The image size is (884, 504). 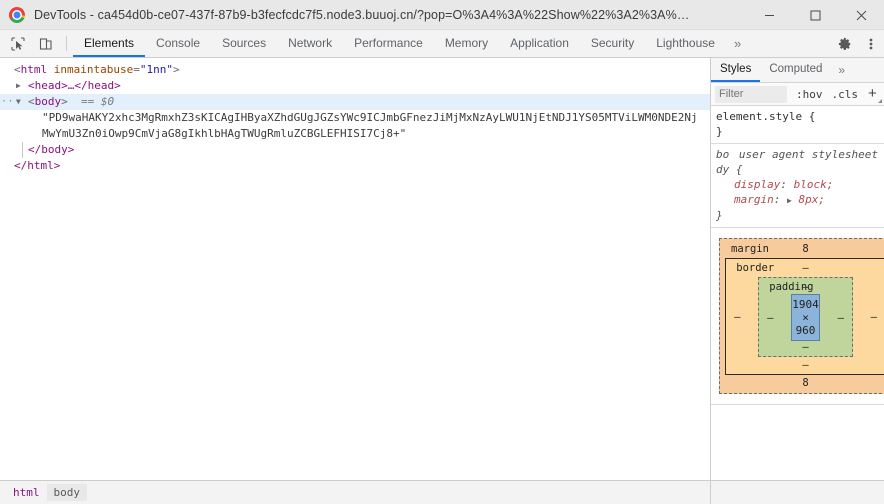 What do you see at coordinates (736, 70) in the screenshot?
I see `tab-styles: Styles` at bounding box center [736, 70].